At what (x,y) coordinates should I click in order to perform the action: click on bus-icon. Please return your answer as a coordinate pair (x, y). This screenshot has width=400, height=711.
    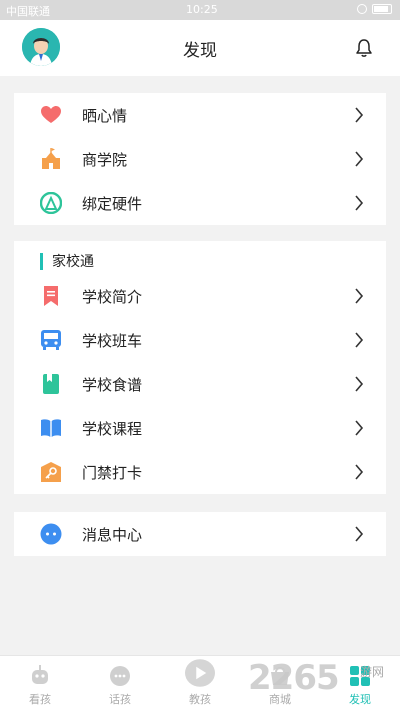
    Looking at the image, I should click on (51, 340).